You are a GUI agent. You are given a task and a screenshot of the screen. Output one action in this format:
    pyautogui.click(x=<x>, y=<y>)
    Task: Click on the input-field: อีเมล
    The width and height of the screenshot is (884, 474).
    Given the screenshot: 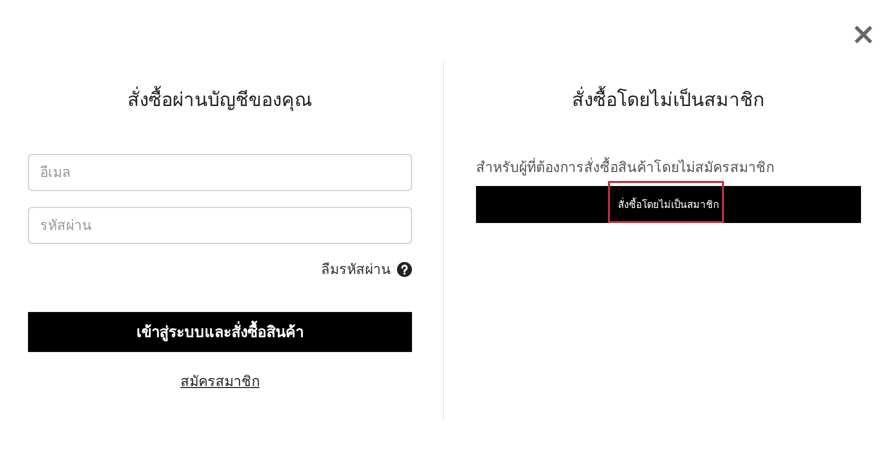 What is the action you would take?
    pyautogui.click(x=220, y=172)
    